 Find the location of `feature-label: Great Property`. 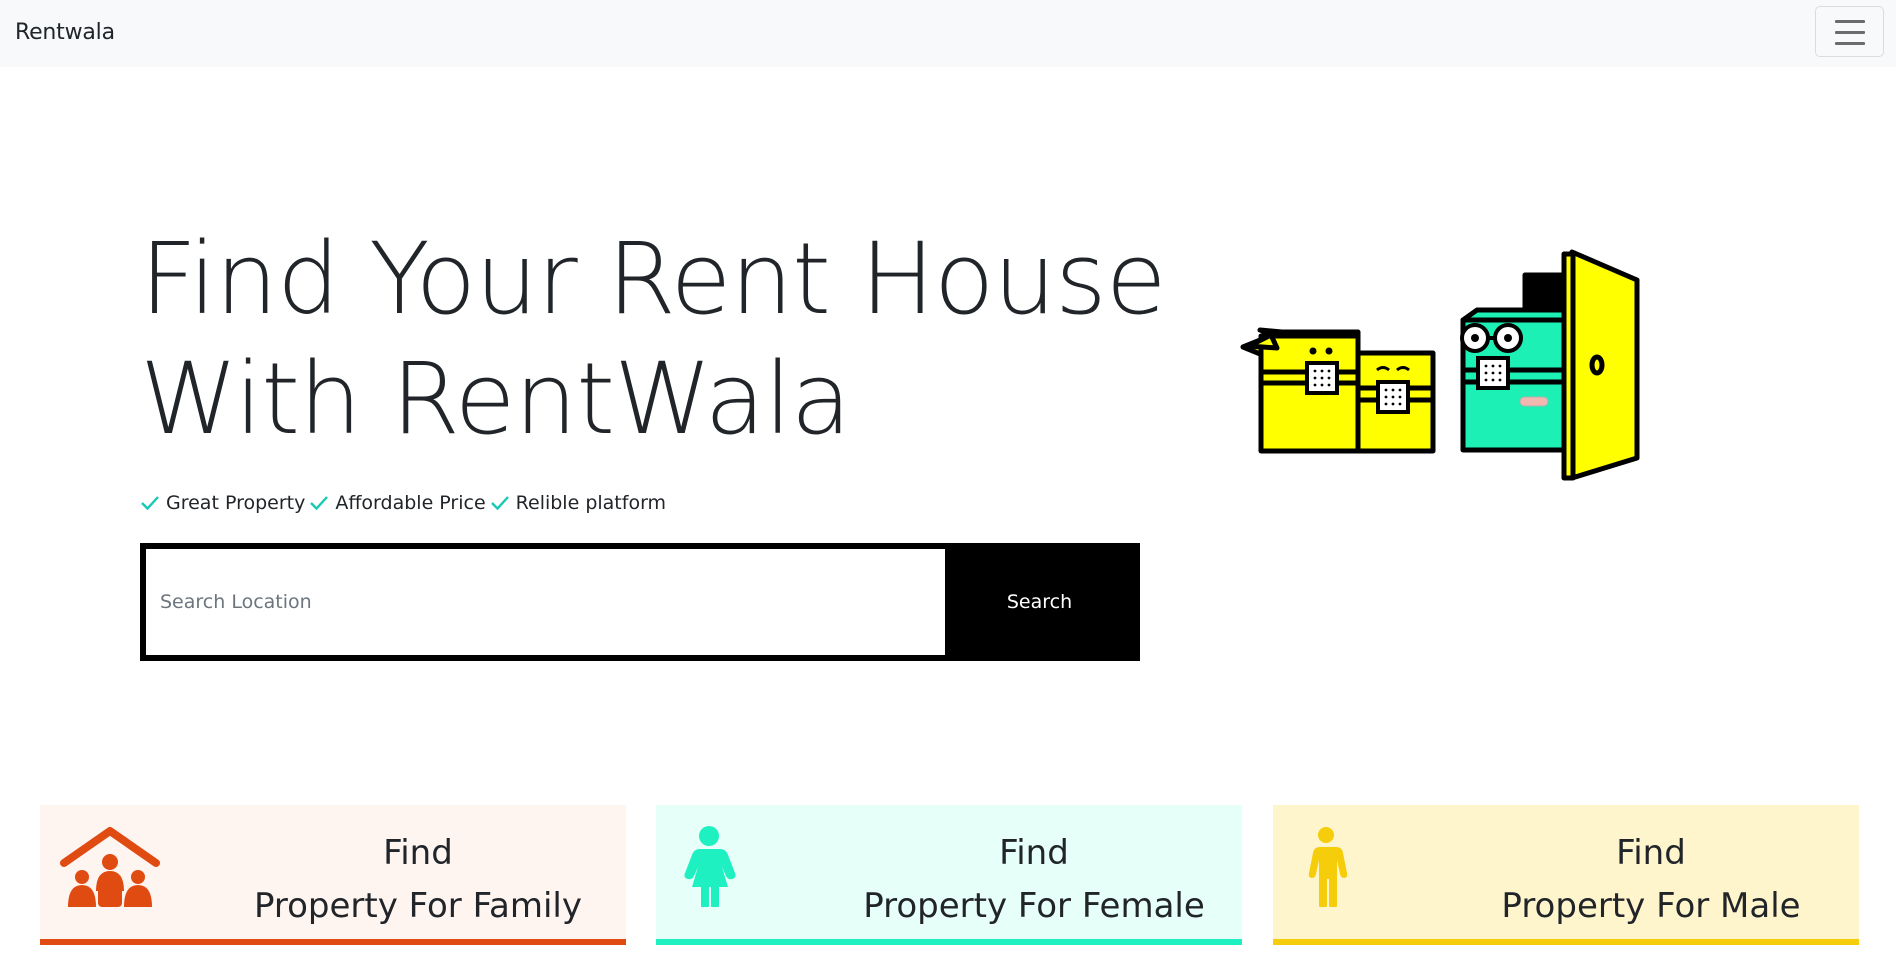

feature-label: Great Property is located at coordinates (236, 503).